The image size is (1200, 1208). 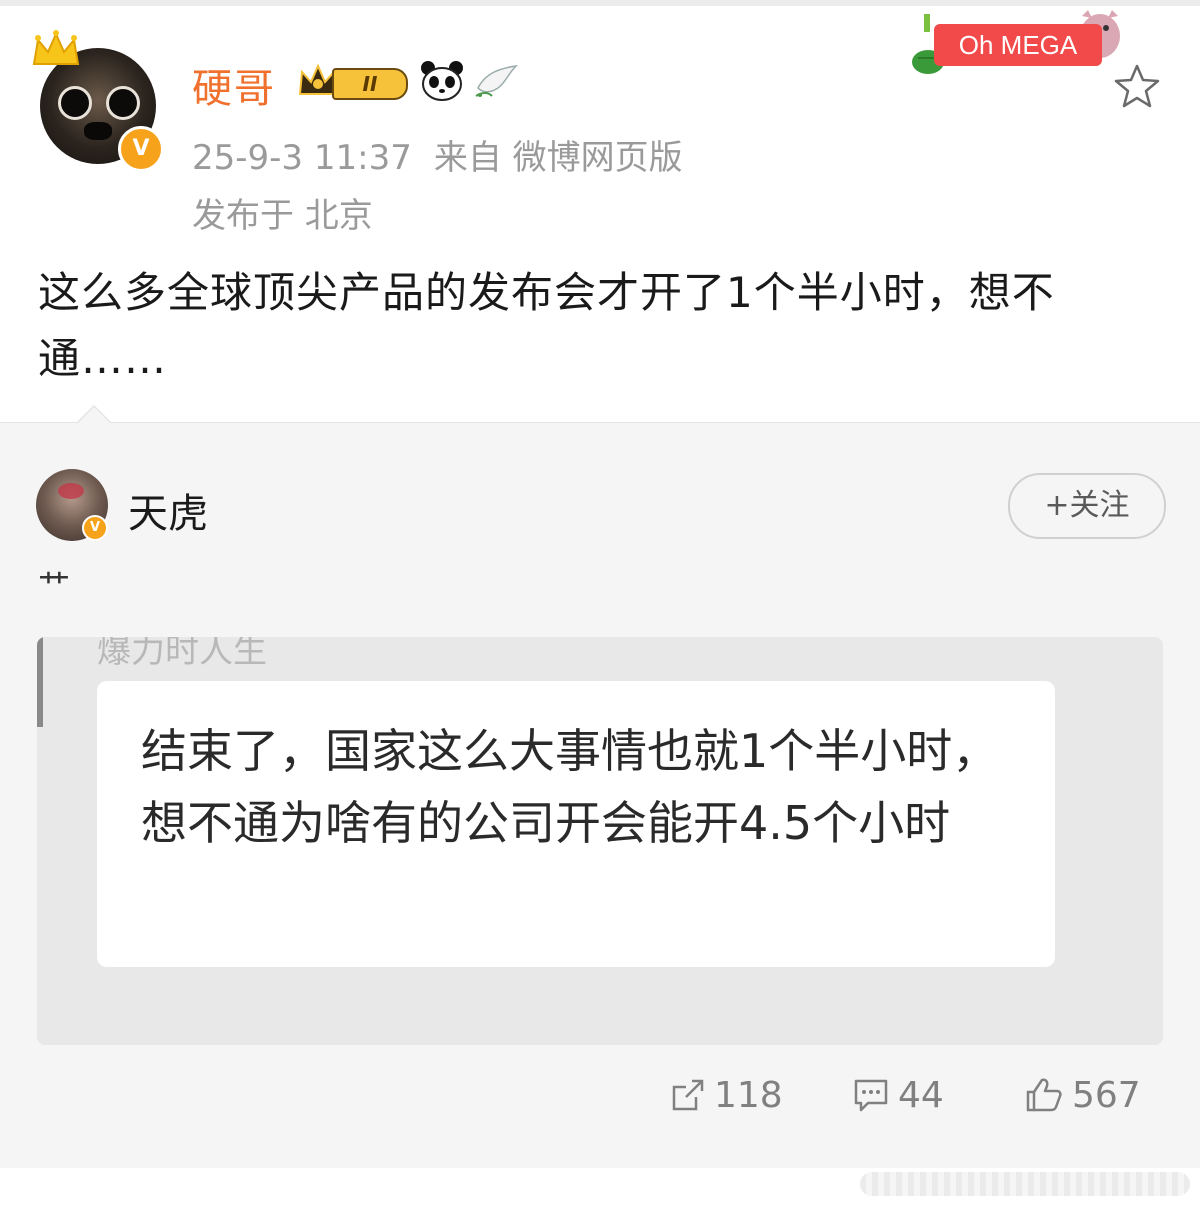 I want to click on share-button: 118, so click(x=726, y=1095).